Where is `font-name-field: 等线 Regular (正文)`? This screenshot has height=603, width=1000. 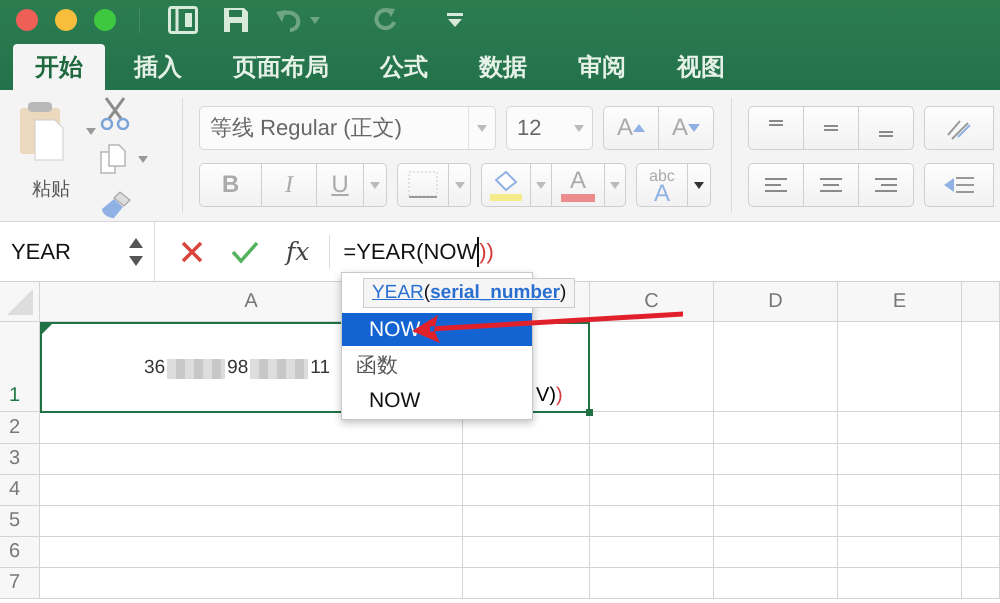 font-name-field: 等线 Regular (正文) is located at coordinates (347, 128).